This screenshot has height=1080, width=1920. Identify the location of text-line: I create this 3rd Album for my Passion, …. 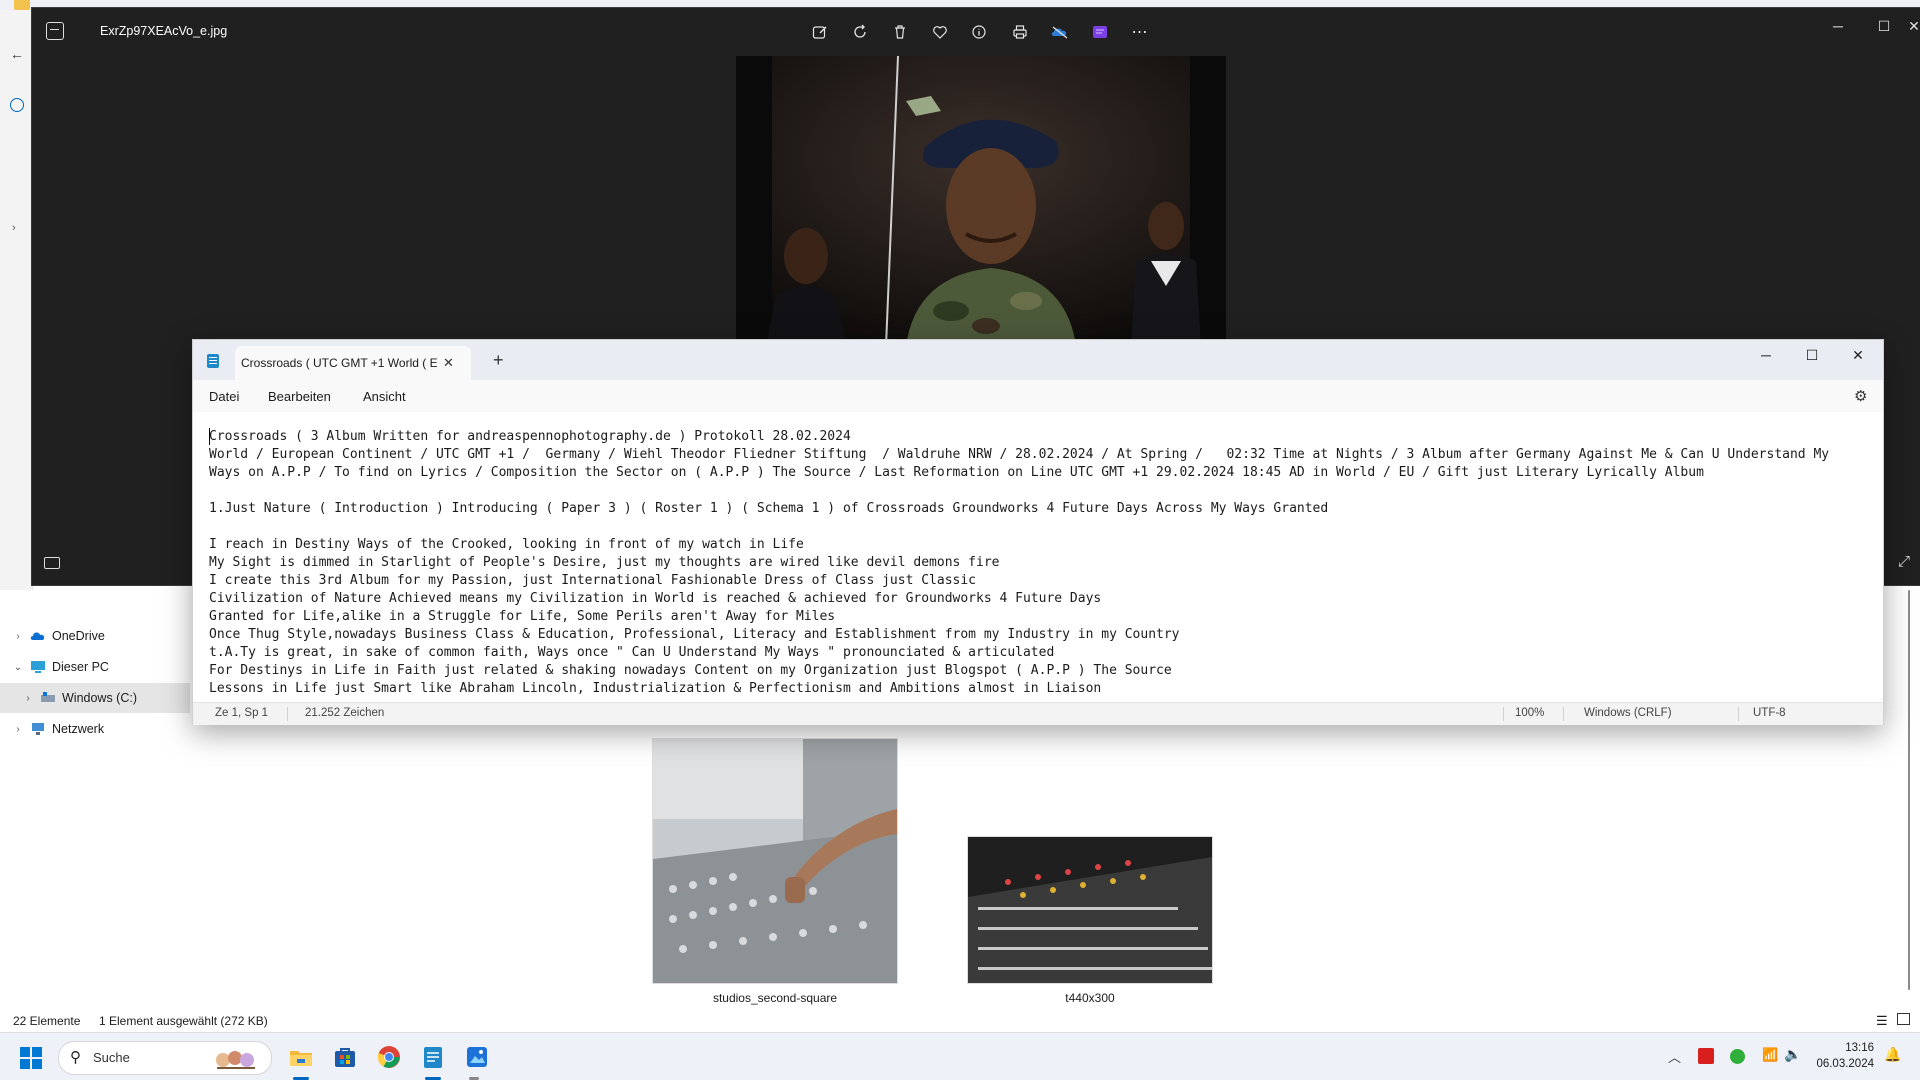
(1041, 581).